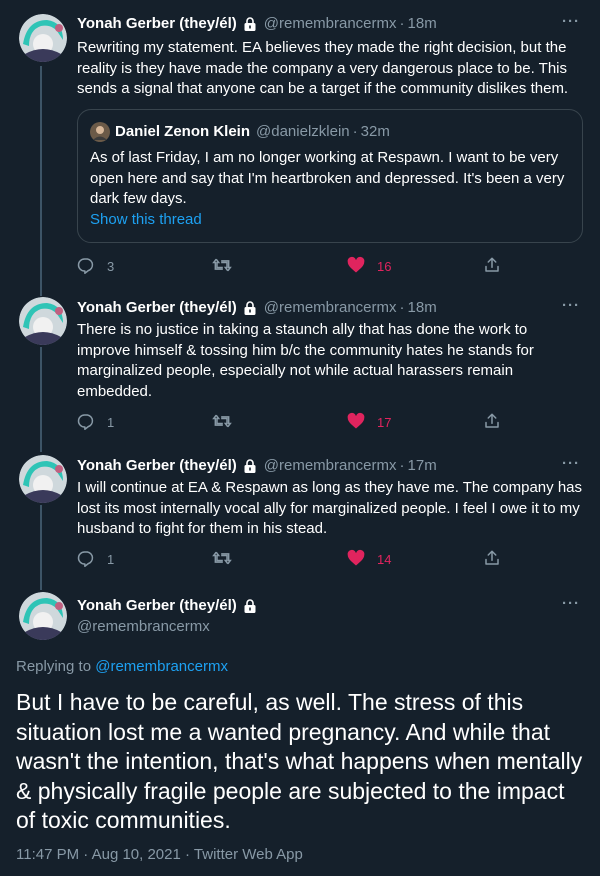 The width and height of the screenshot is (600, 876). I want to click on show-thread-link: Show this thread, so click(146, 219).